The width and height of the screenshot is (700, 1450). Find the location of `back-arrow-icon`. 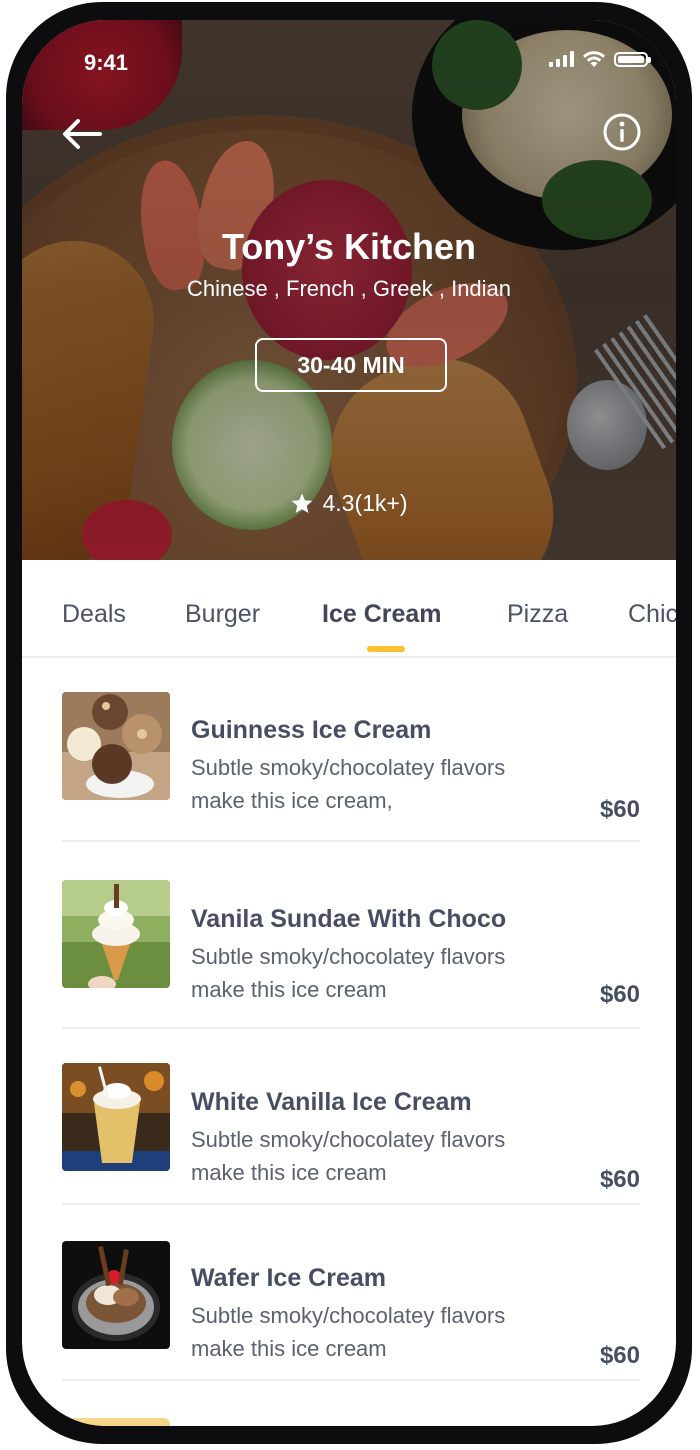

back-arrow-icon is located at coordinates (82, 134).